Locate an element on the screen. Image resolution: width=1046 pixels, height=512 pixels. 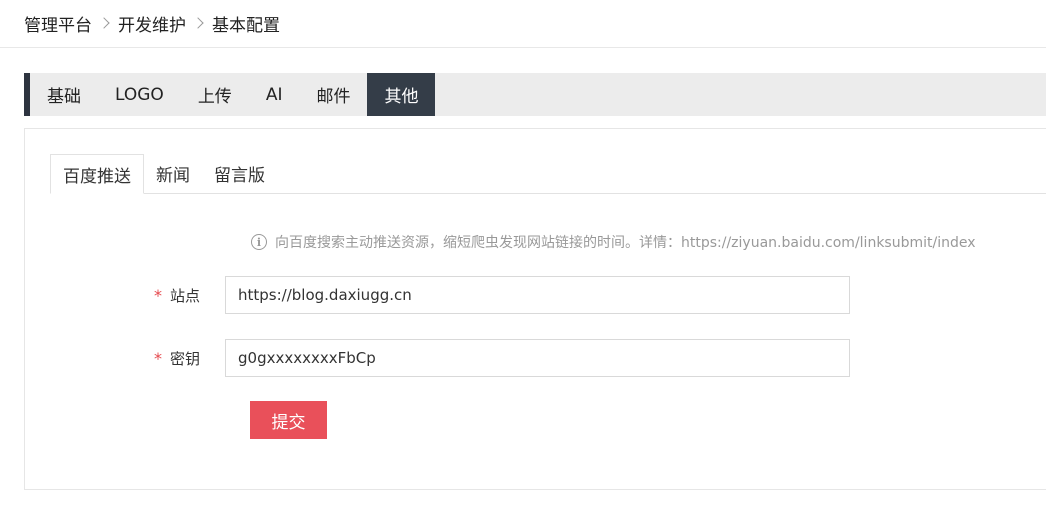
tab-logo: LOGO is located at coordinates (139, 94).